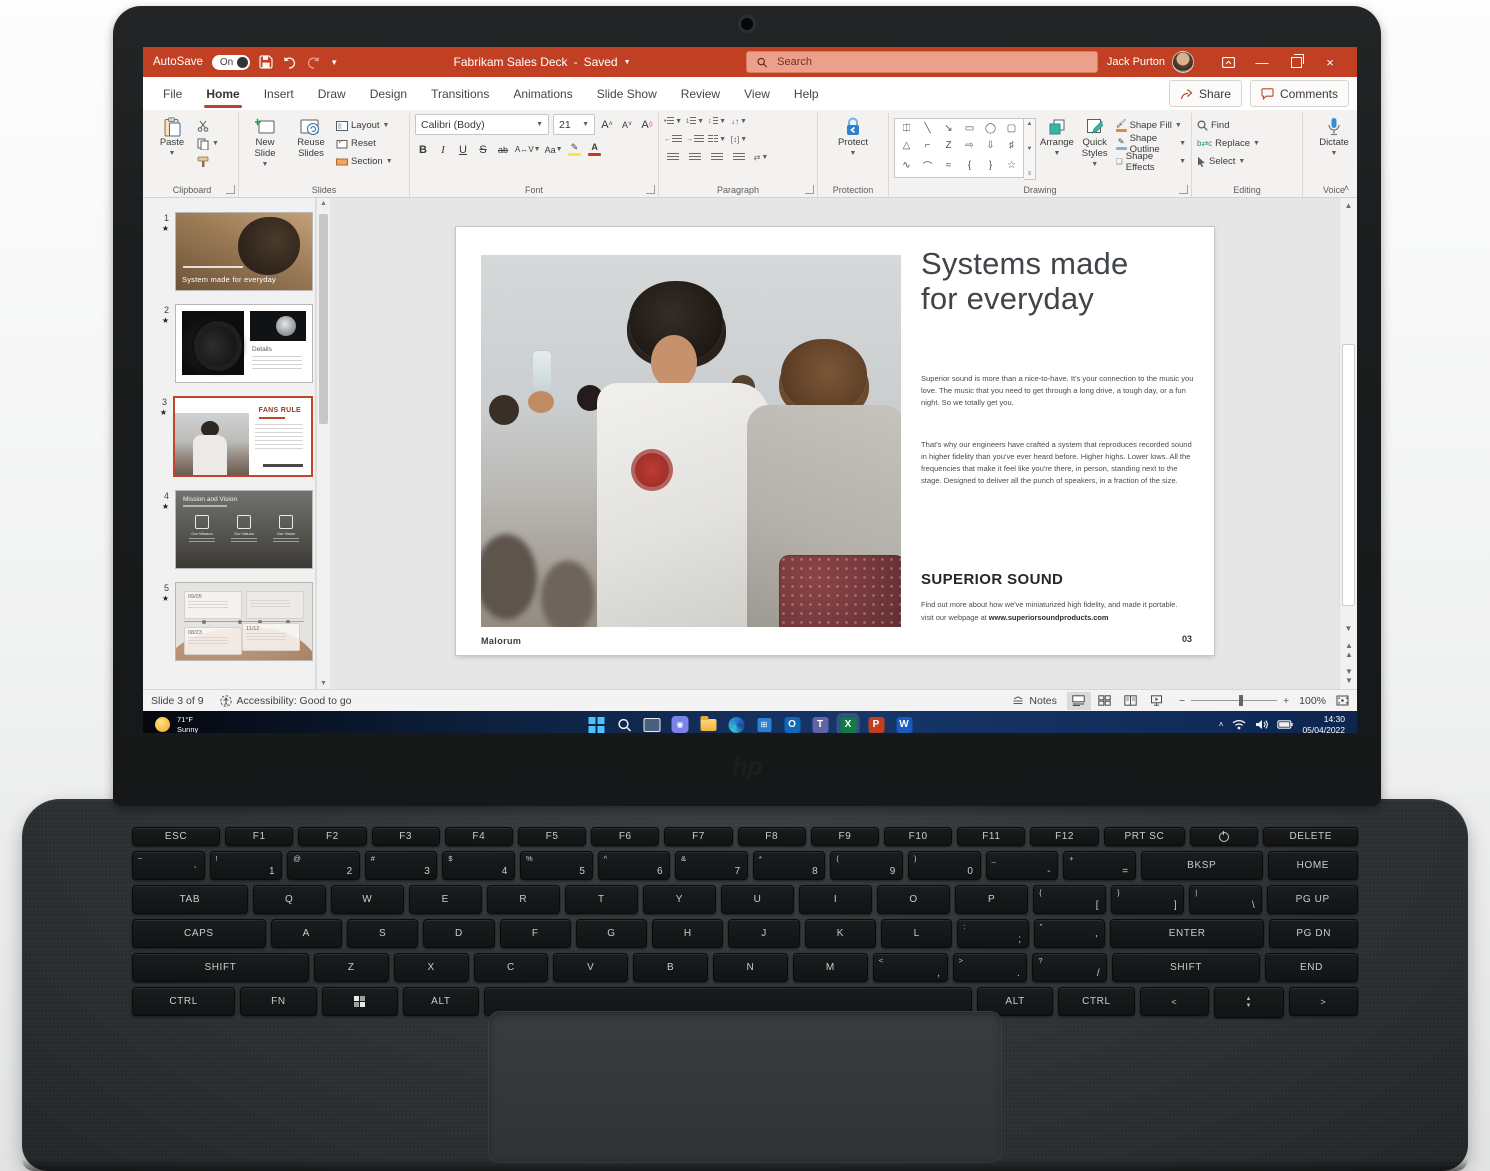  I want to click on cut-icon, so click(208, 125).